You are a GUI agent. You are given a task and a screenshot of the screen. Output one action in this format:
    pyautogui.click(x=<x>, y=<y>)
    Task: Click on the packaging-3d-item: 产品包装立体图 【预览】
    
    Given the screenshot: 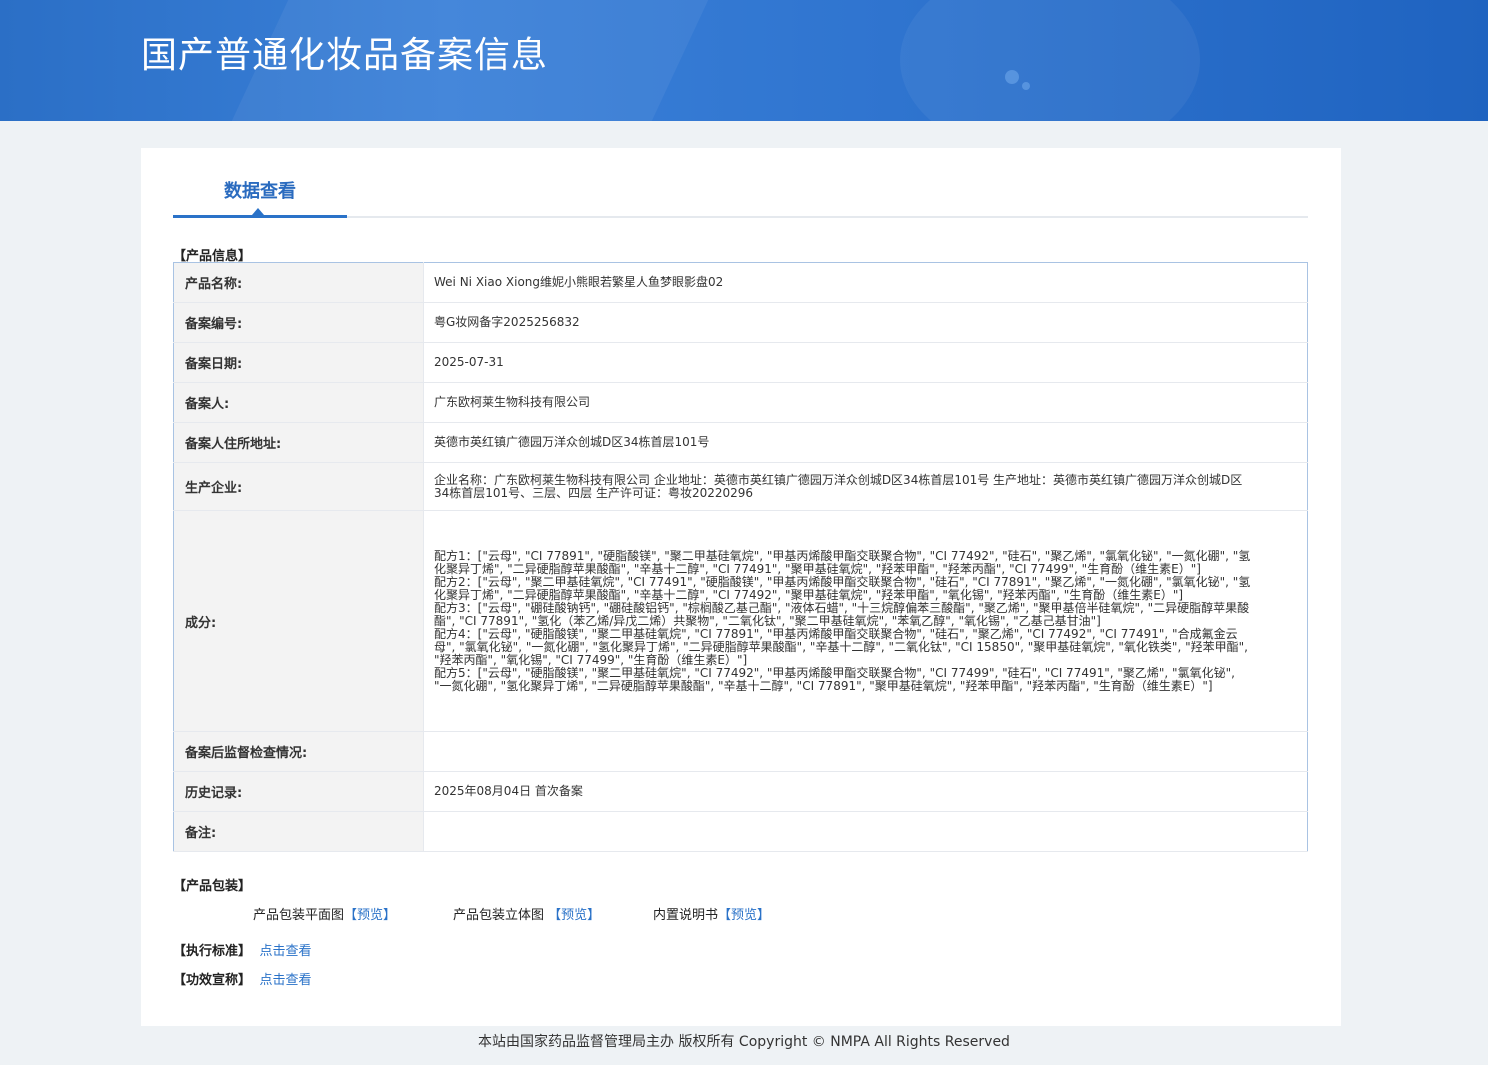 What is the action you would take?
    pyautogui.click(x=526, y=913)
    